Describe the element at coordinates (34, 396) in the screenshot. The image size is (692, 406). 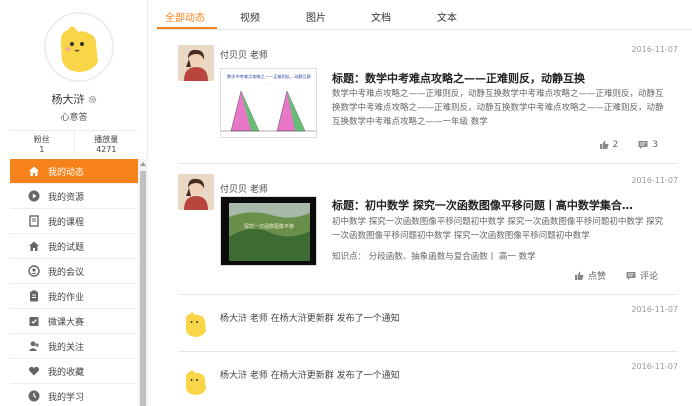
I see `clock-icon` at that location.